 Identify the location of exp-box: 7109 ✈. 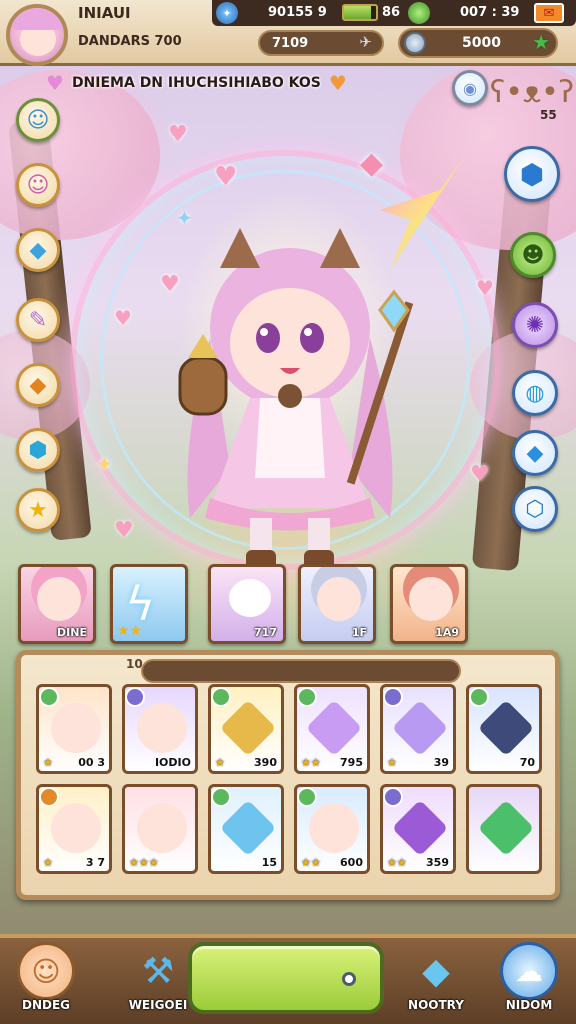
(321, 43).